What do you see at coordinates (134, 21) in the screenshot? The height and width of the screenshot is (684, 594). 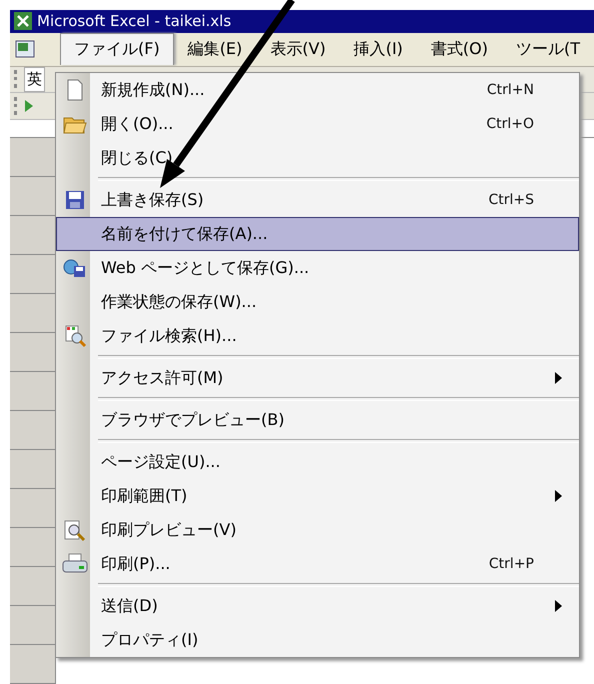 I see `window-title: Microsoft Excel - taikei.xls` at bounding box center [134, 21].